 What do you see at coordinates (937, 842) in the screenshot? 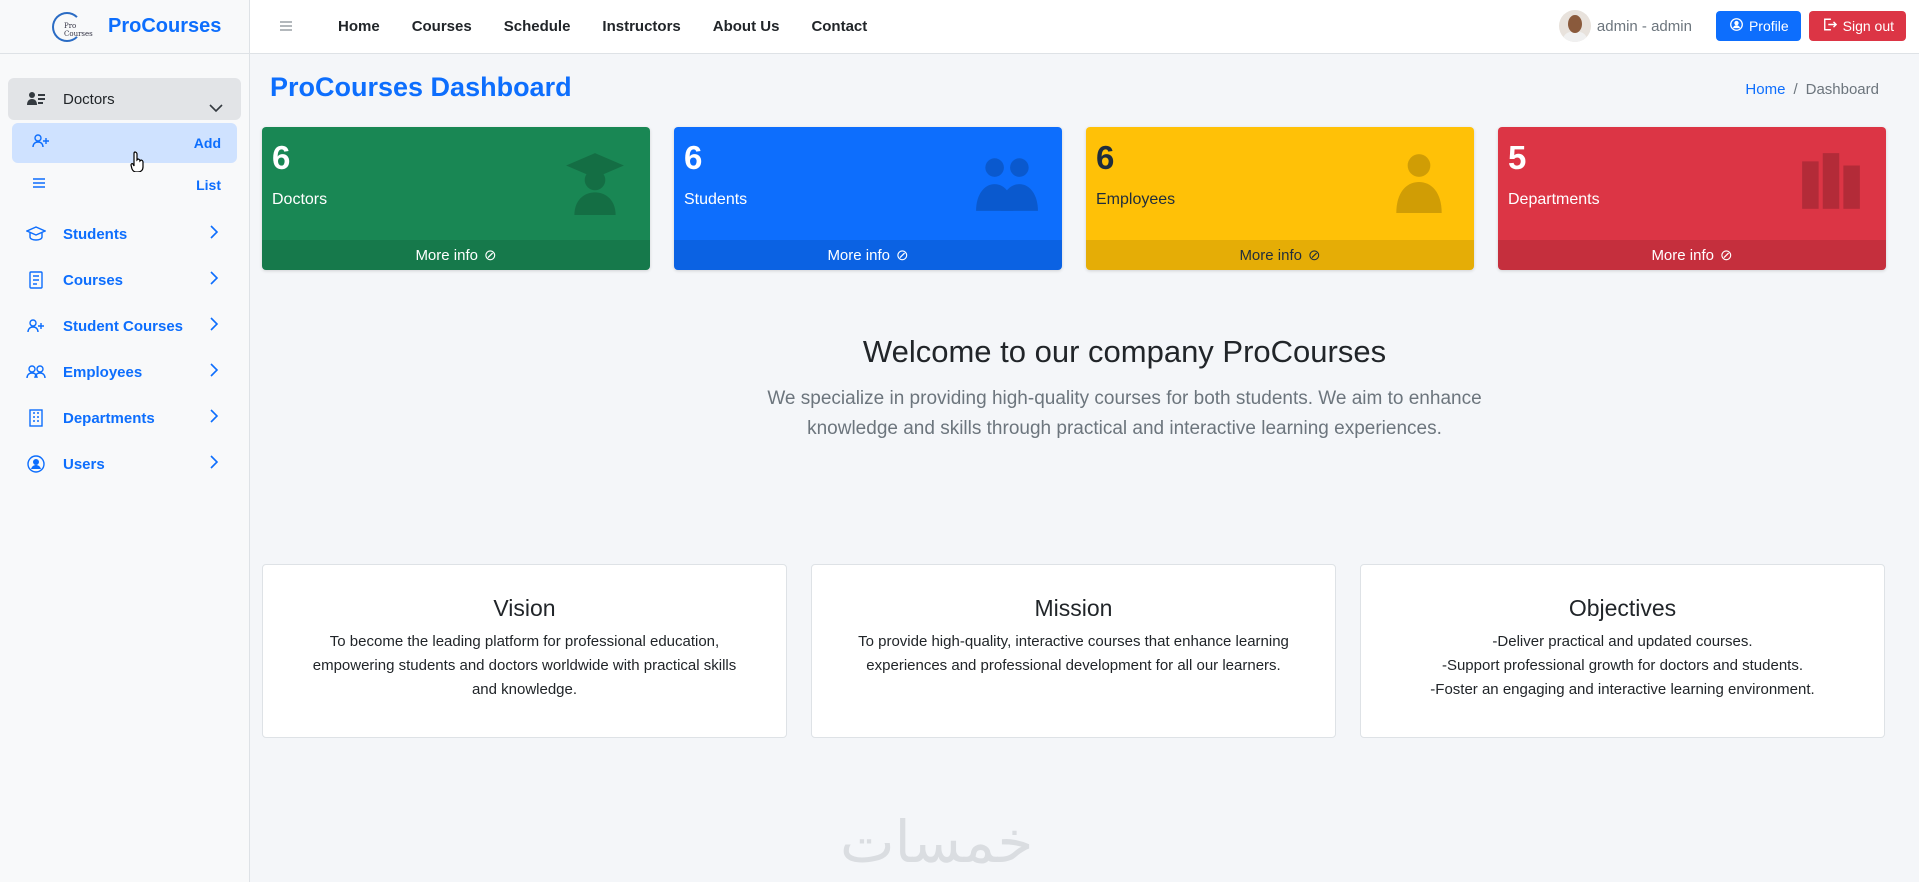
I see `watermark-logo: خمسات` at bounding box center [937, 842].